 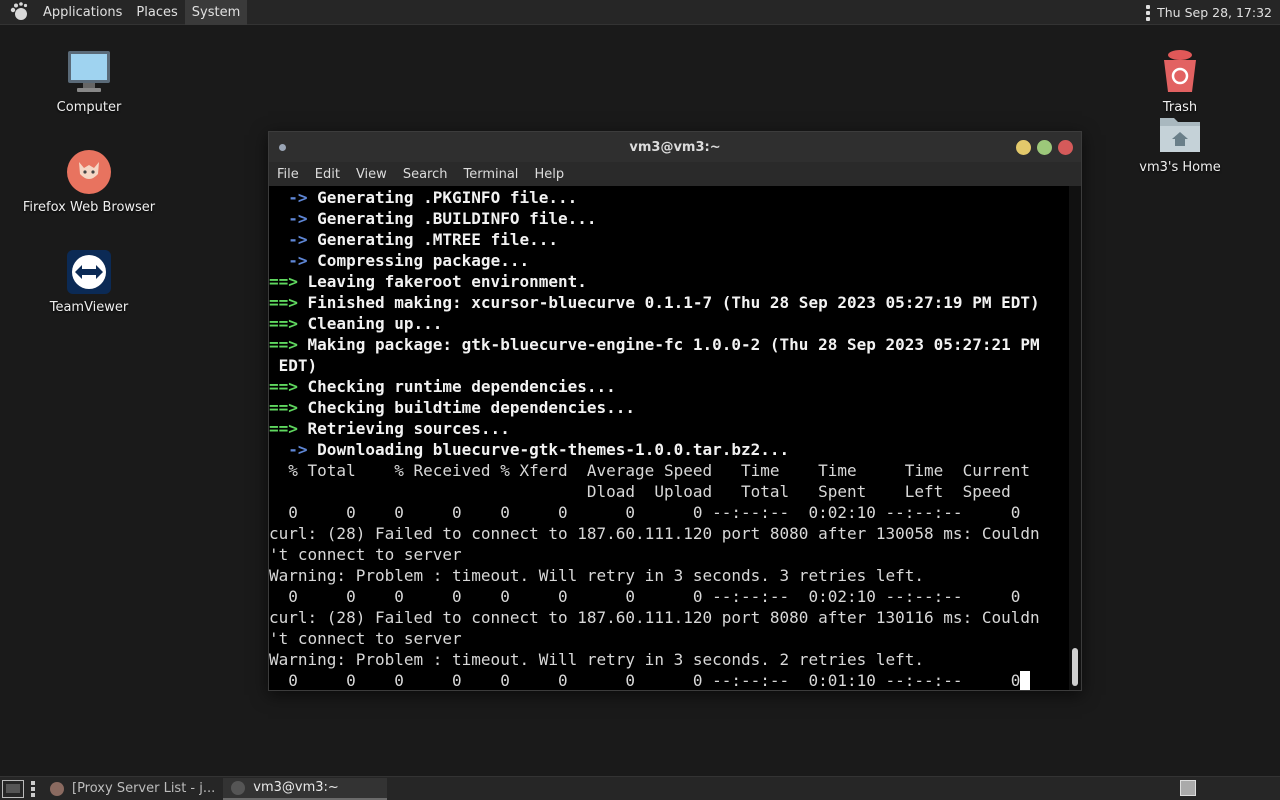 I want to click on window-titlebar: vm3@vm3:~, so click(x=675, y=147).